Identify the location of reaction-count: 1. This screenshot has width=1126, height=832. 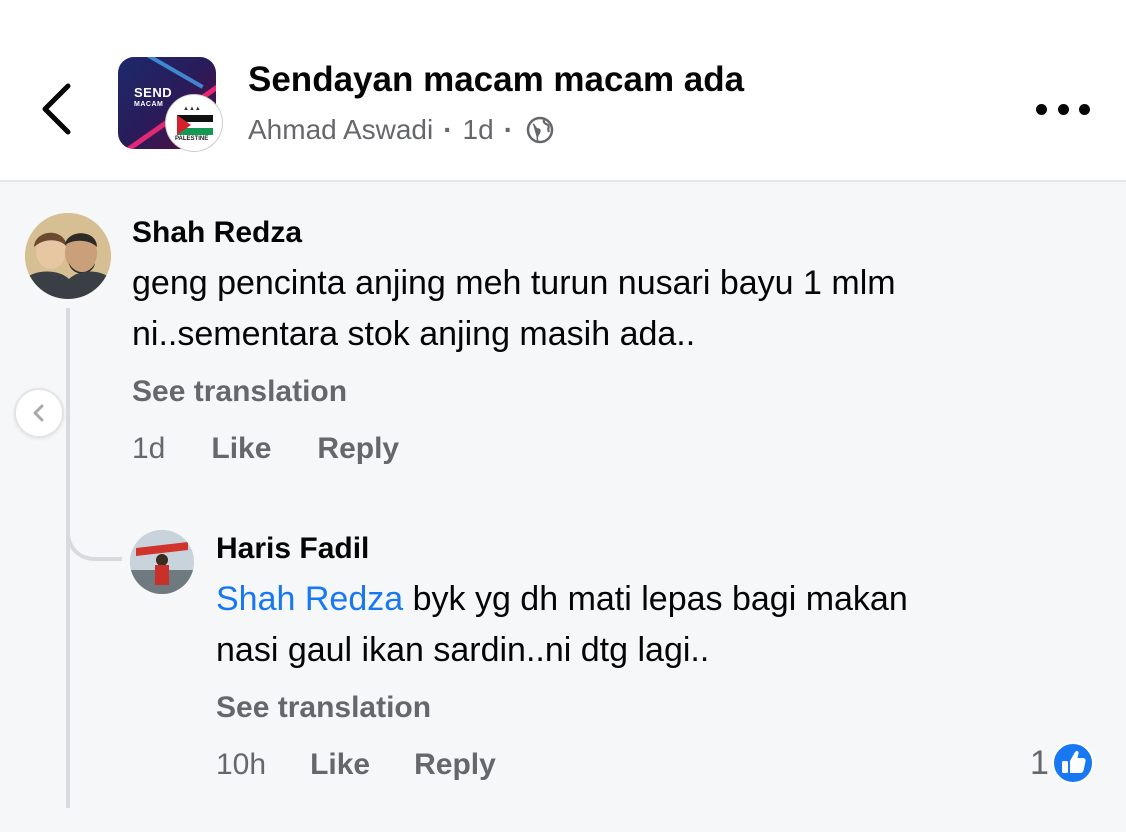
(1039, 762).